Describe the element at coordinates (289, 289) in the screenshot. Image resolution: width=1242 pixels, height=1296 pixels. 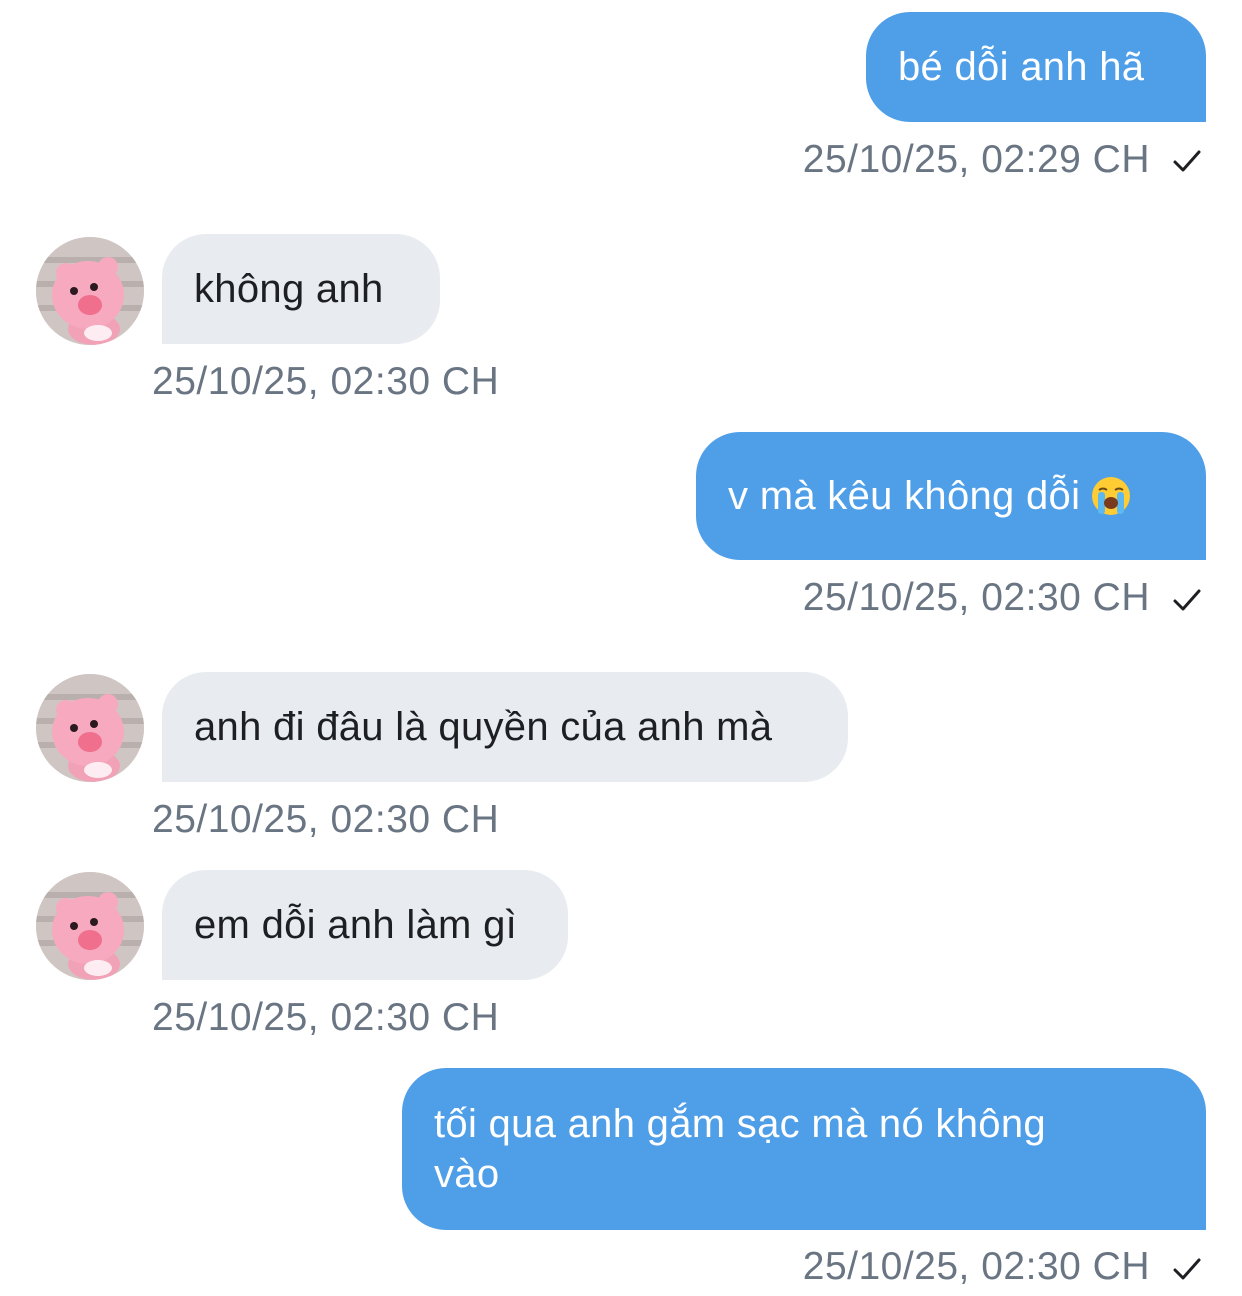
I see `message-text: không anh` at that location.